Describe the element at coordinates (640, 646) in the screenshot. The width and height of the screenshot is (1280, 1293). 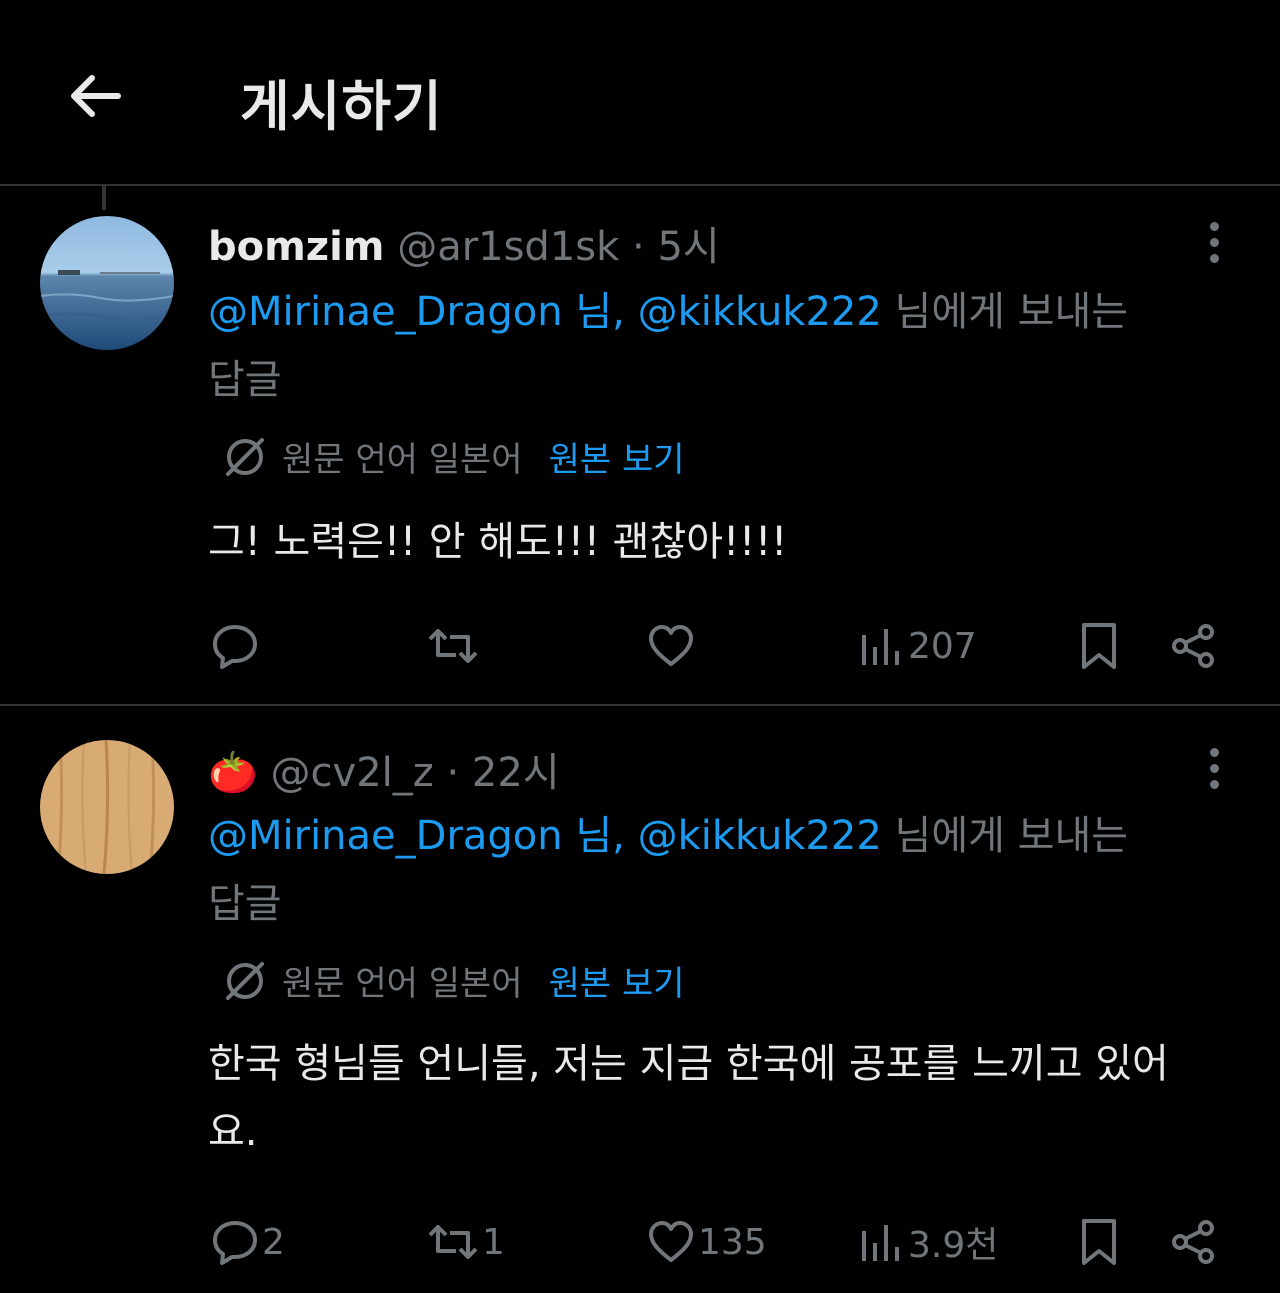
I see `action-bar: 207` at that location.